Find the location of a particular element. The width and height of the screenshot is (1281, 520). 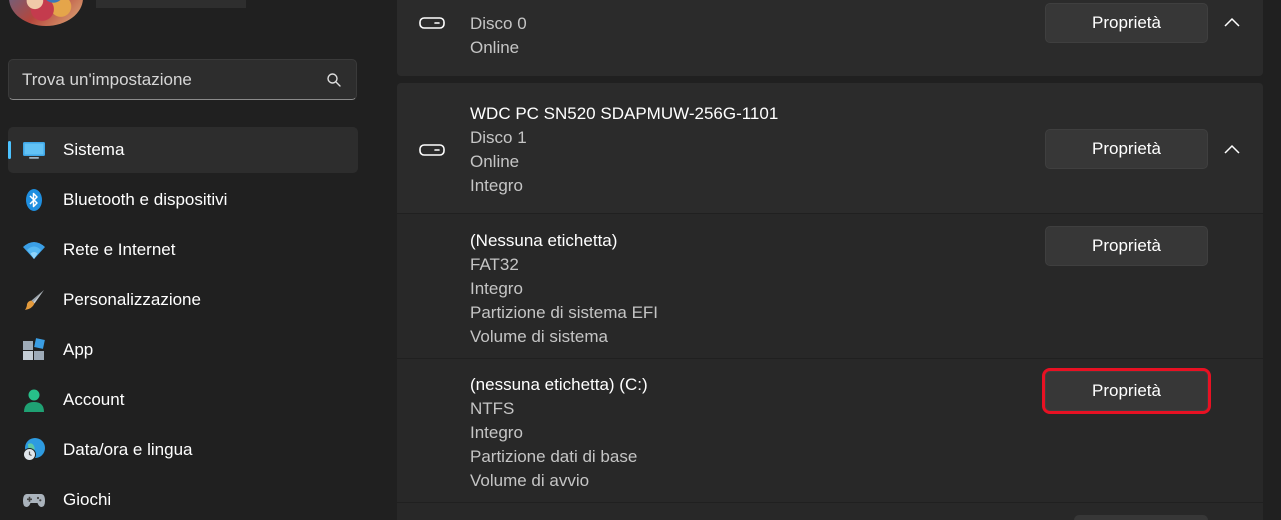

disk-0-status: Online is located at coordinates (495, 47).